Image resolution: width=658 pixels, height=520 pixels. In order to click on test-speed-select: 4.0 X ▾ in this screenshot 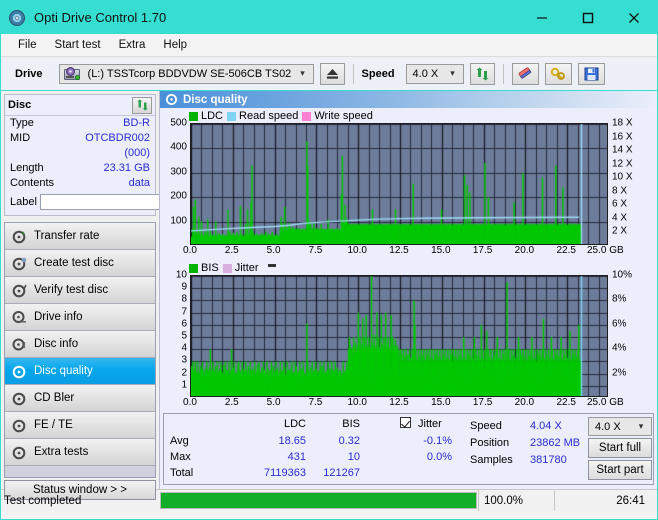, I will do `click(620, 426)`.